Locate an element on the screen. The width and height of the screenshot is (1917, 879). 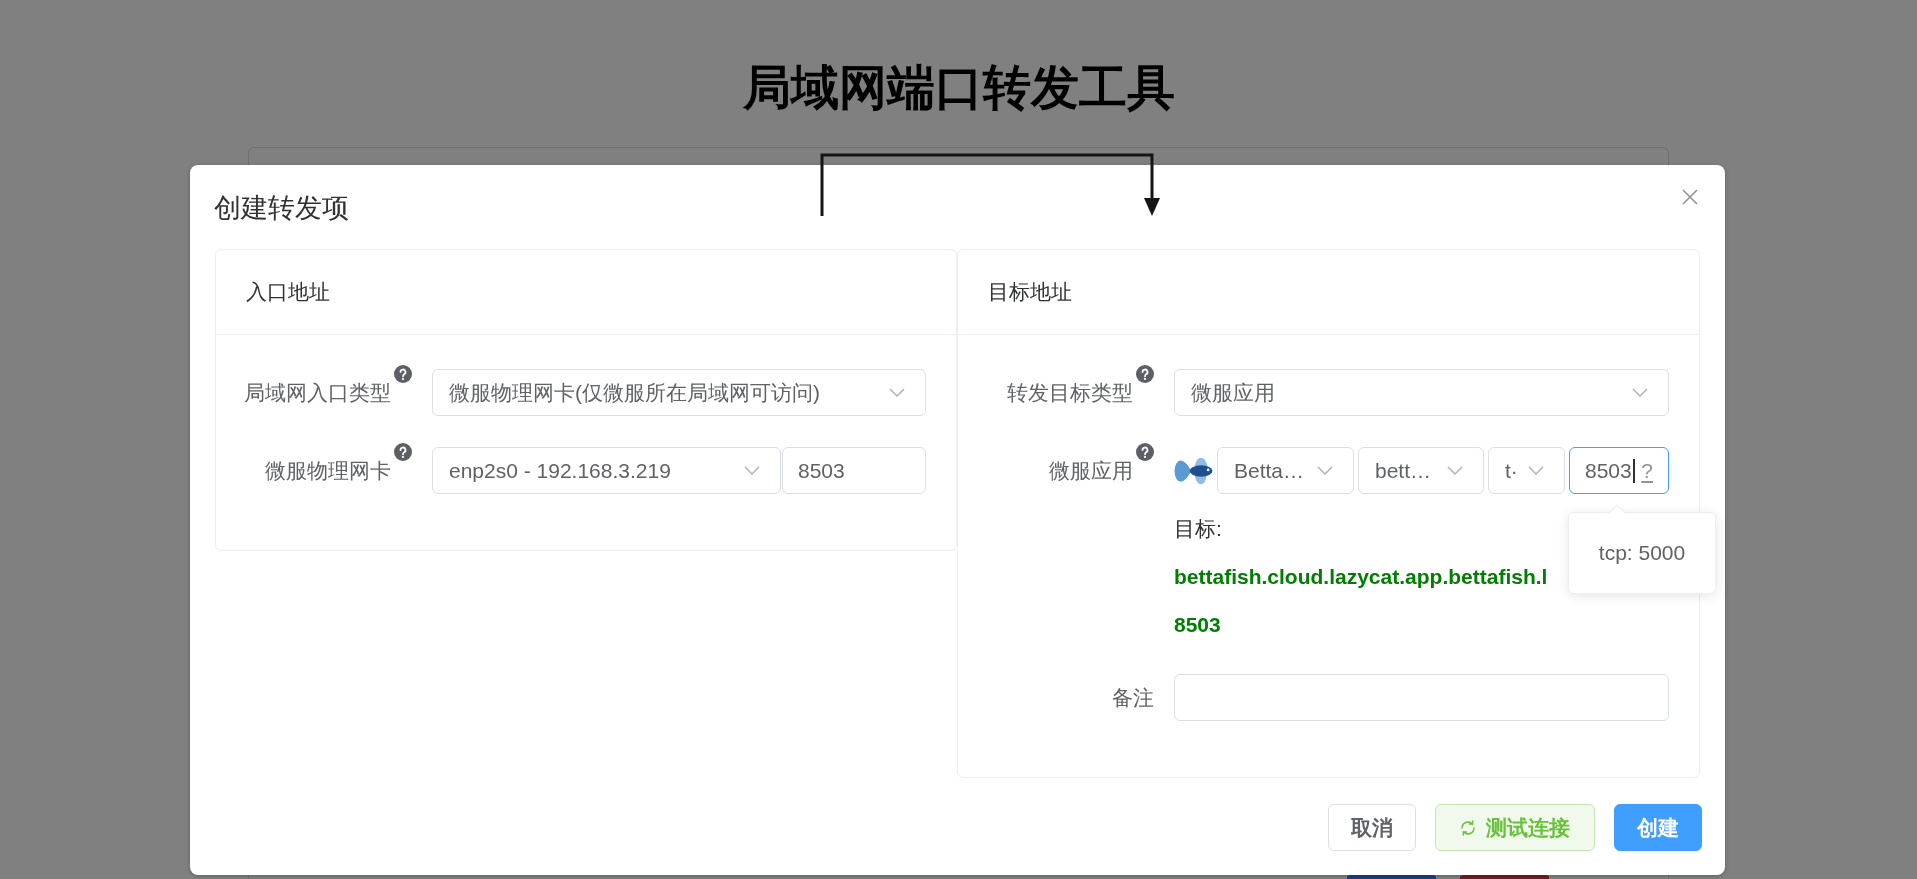
field-label: 转发目标类型 is located at coordinates (1070, 392).